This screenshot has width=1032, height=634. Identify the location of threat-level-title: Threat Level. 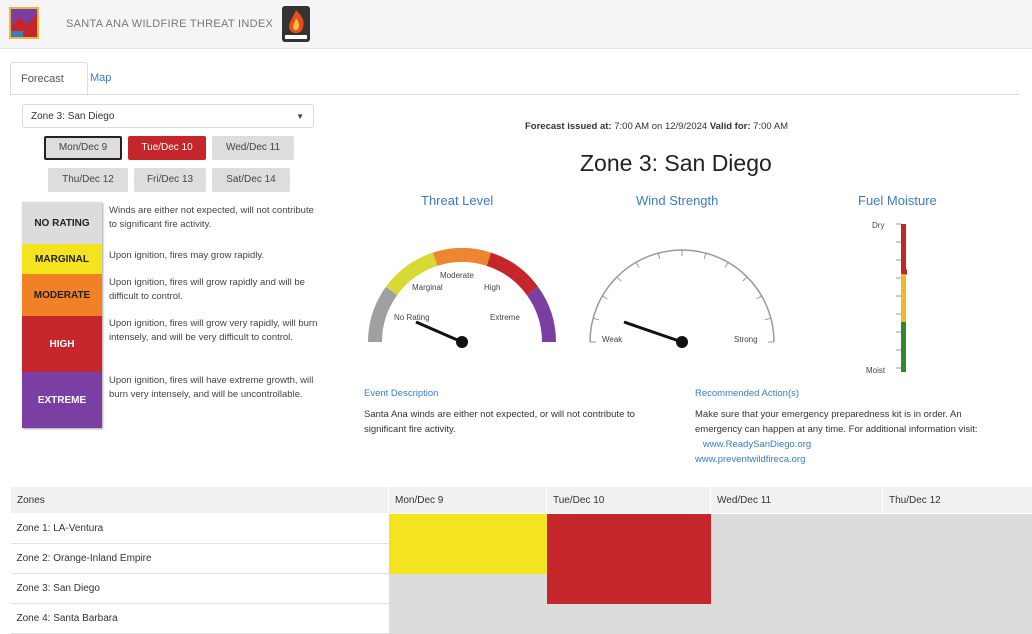
(457, 200).